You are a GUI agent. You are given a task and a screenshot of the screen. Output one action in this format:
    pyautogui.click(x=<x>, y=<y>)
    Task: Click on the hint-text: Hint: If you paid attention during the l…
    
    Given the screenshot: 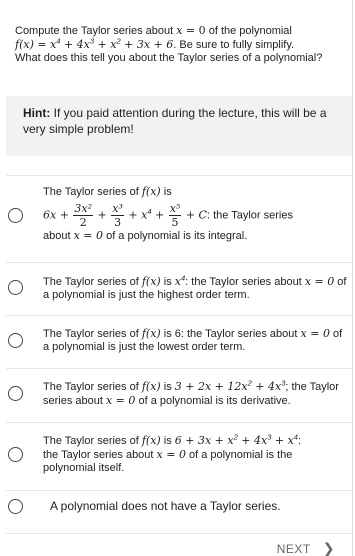 What is the action you would take?
    pyautogui.click(x=178, y=121)
    